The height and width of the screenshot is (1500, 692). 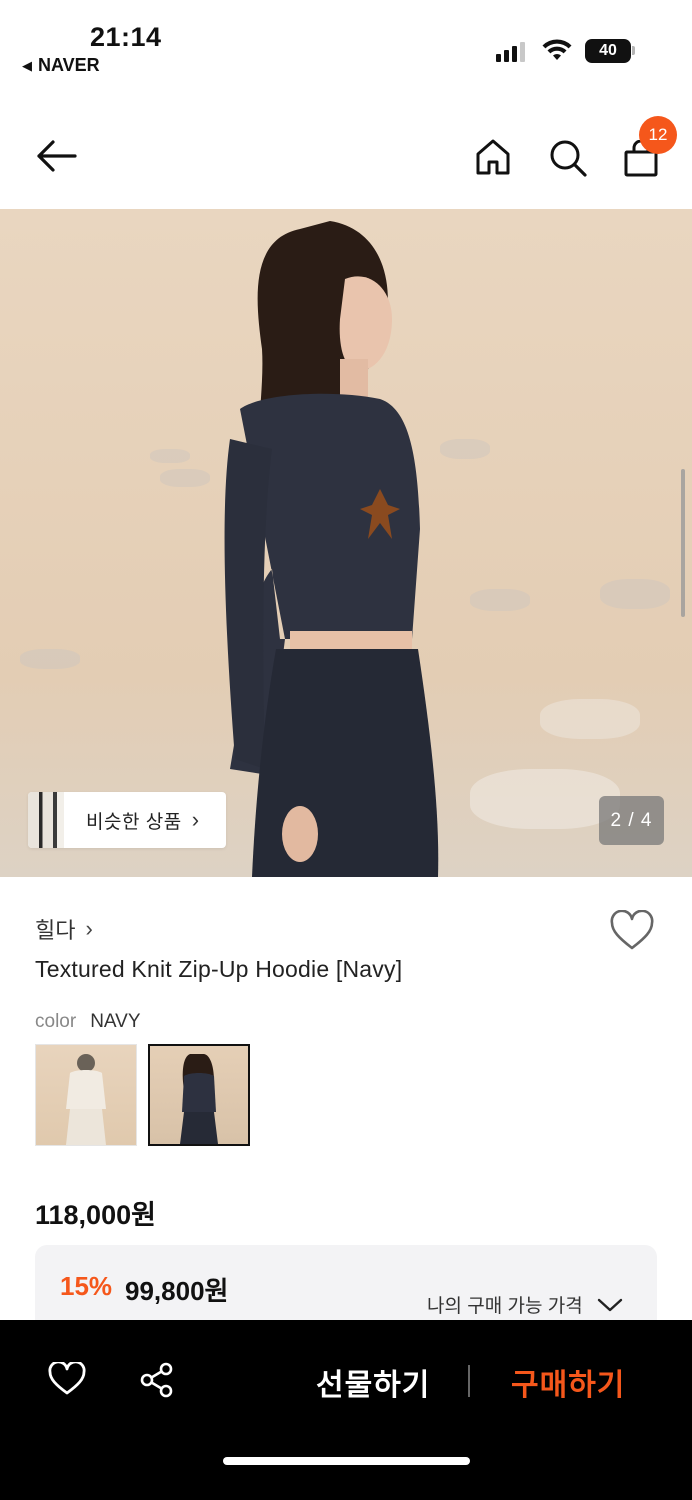 I want to click on discount-price: 99,800원, so click(x=177, y=1291).